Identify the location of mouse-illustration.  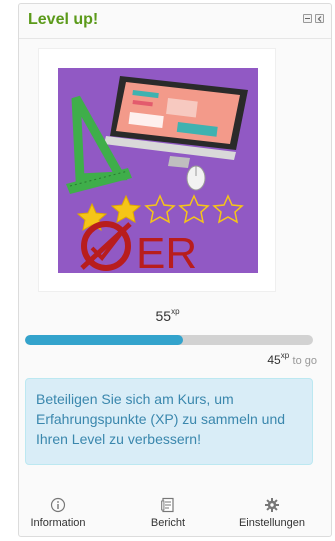
(196, 178).